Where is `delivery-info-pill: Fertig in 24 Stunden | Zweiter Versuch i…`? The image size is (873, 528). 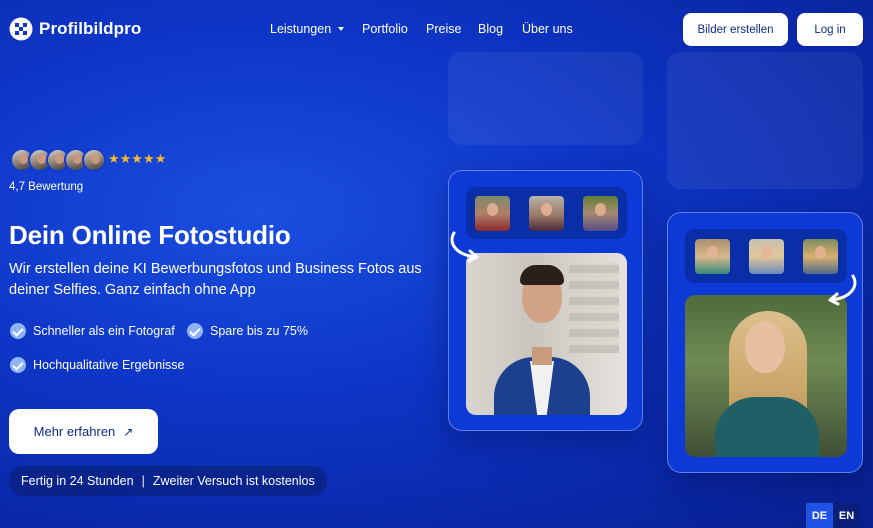
delivery-info-pill: Fertig in 24 Stunden | Zweiter Versuch i… is located at coordinates (168, 481).